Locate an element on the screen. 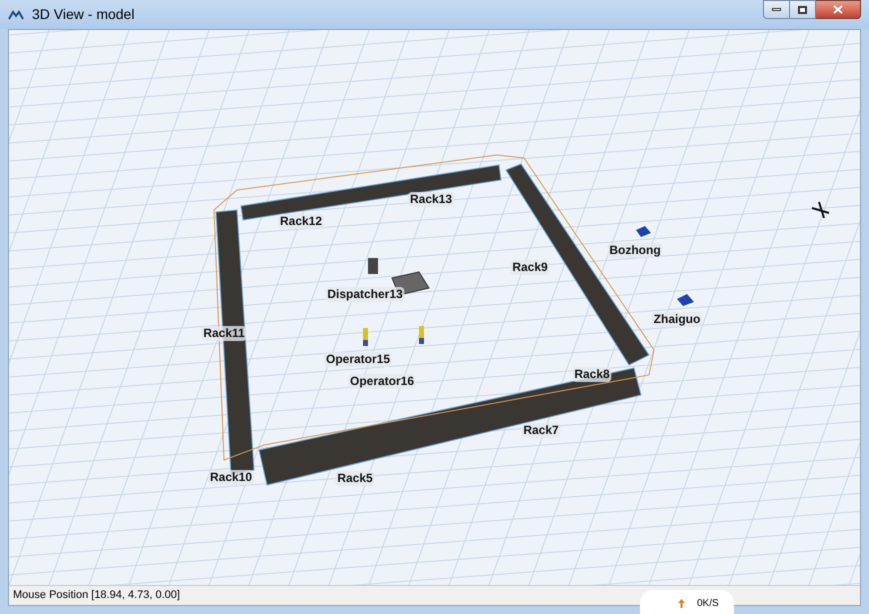 The width and height of the screenshot is (869, 614). network-speed-text: 0K/S is located at coordinates (708, 603).